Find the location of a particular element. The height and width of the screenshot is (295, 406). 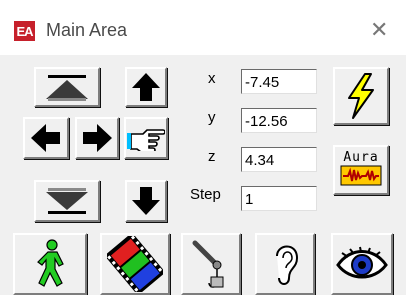

move-up-button is located at coordinates (146, 87).